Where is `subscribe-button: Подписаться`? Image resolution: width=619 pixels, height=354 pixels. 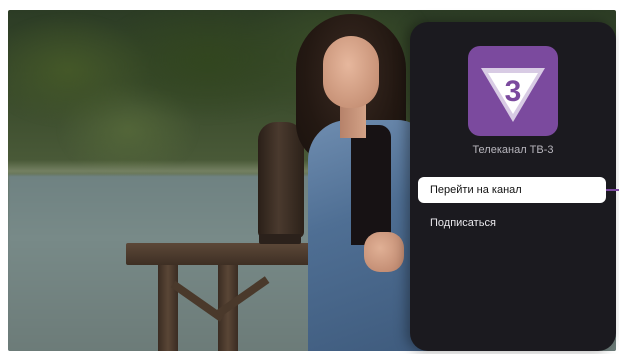 subscribe-button: Подписаться is located at coordinates (512, 223).